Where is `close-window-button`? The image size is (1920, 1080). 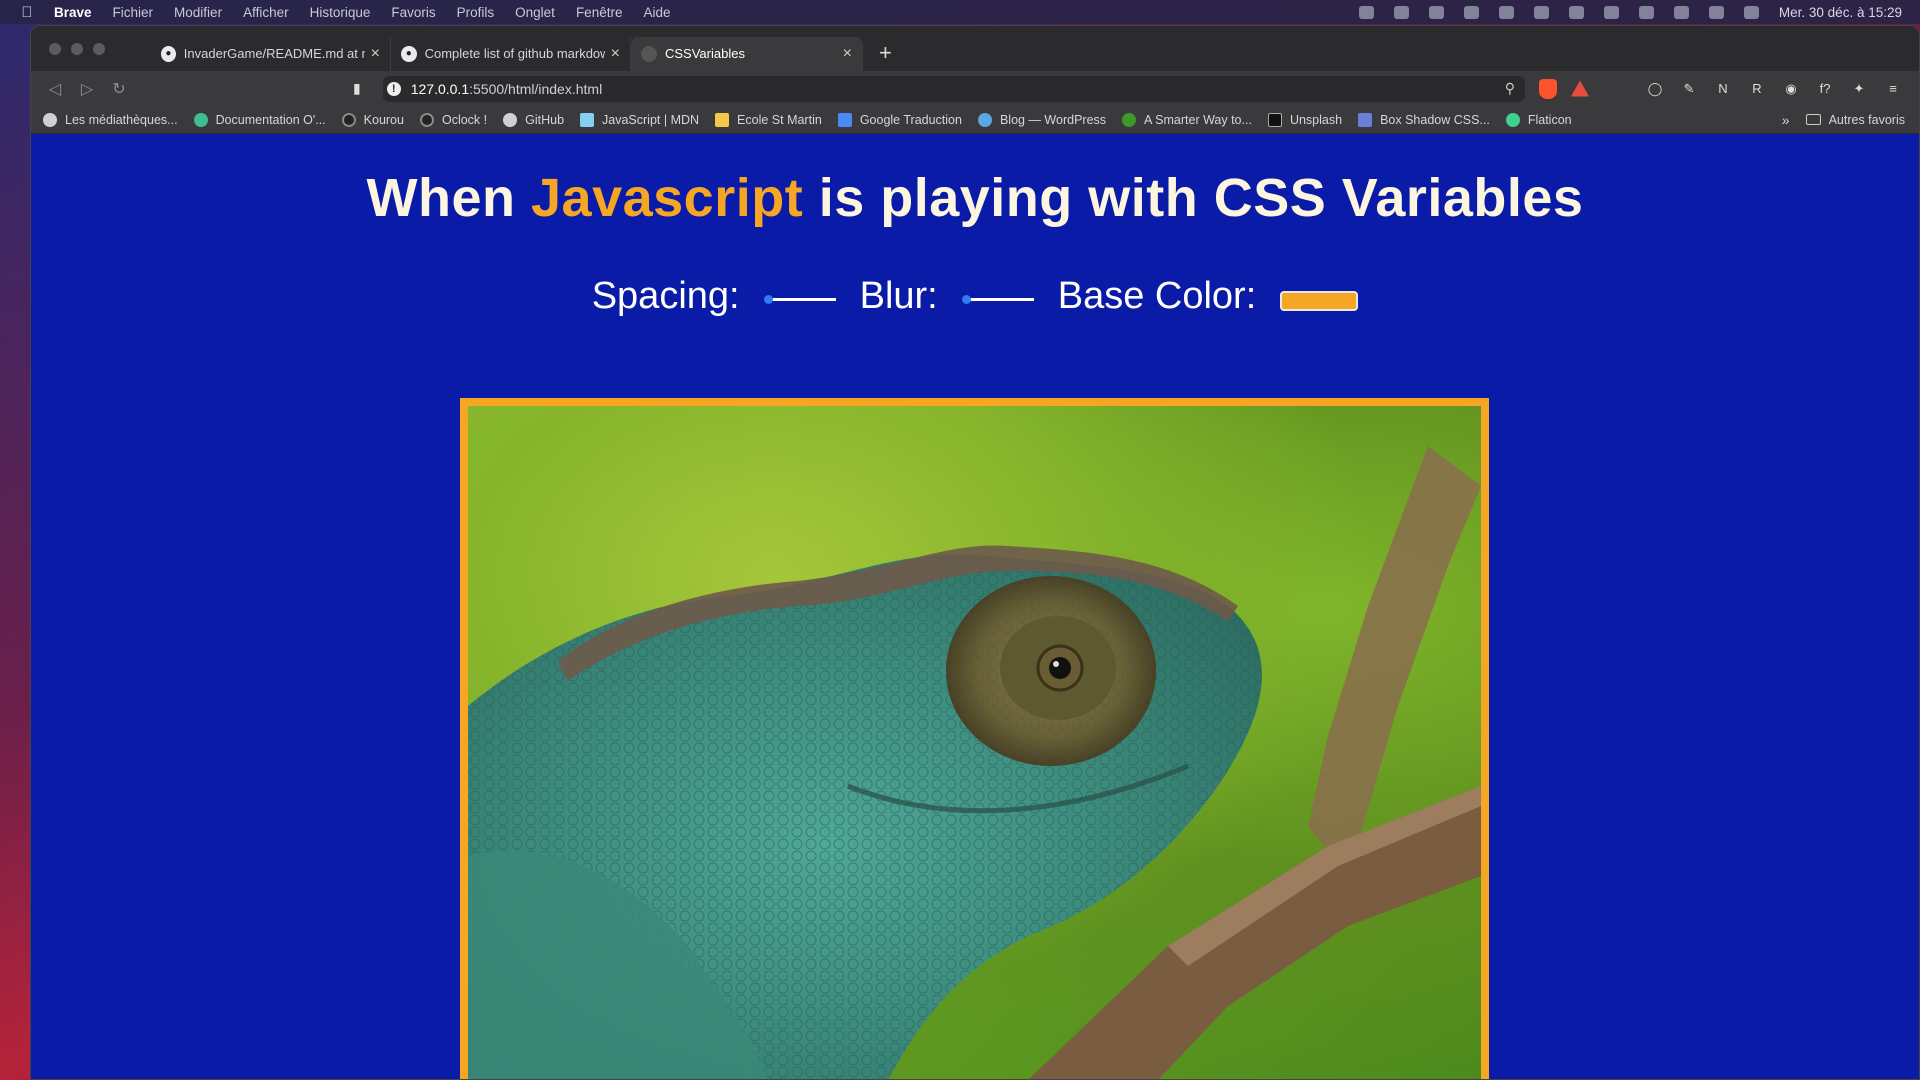
close-window-button is located at coordinates (55, 48).